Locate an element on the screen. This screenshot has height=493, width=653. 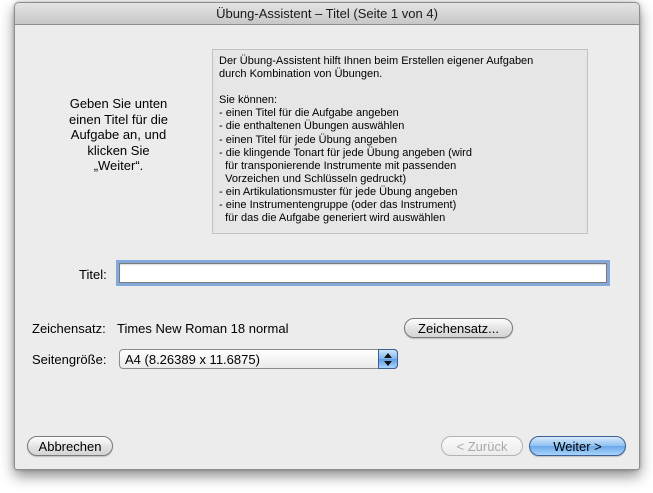
info-line: durch Kombination von Übungen. is located at coordinates (301, 74).